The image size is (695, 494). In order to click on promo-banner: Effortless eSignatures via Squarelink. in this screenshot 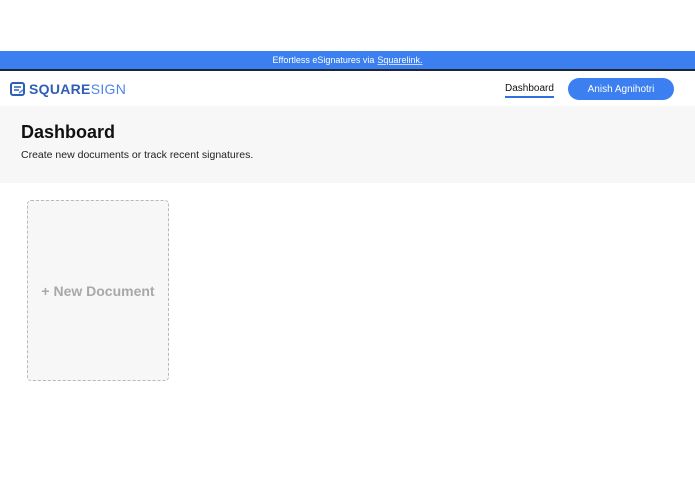, I will do `click(347, 61)`.